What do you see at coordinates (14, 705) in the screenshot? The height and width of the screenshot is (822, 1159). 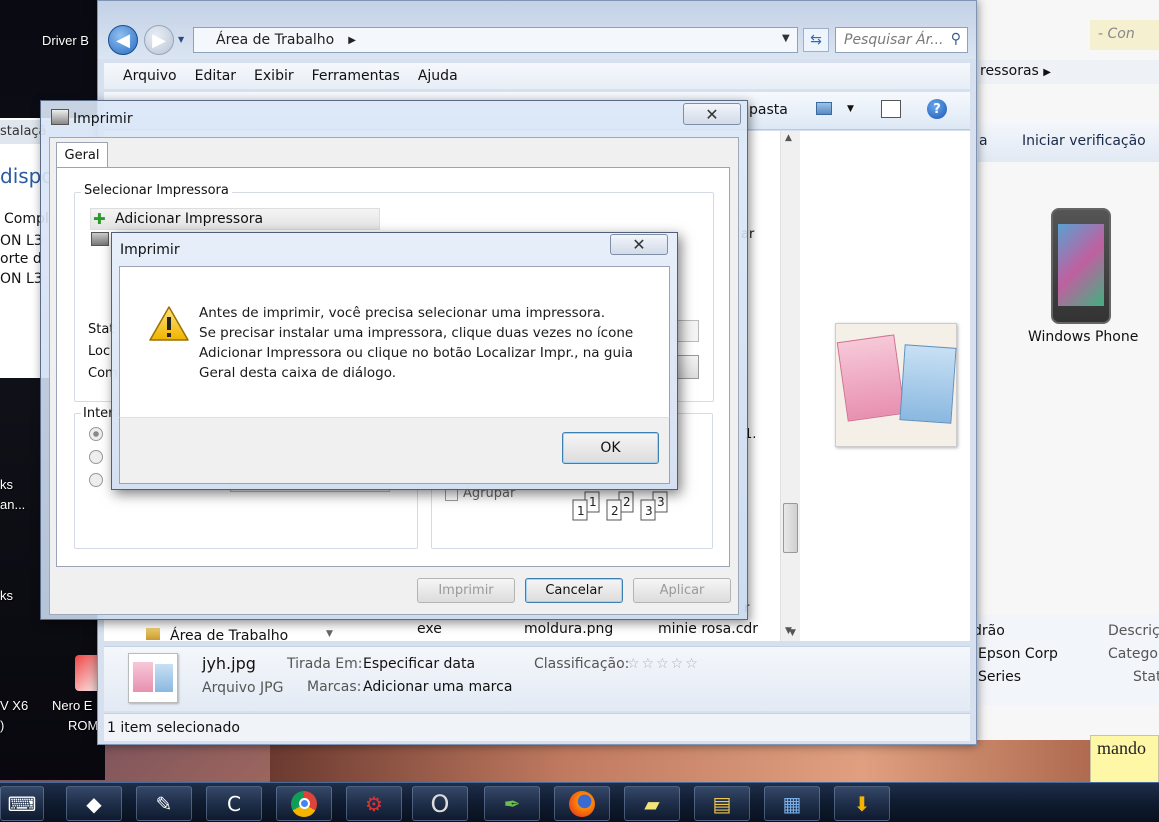 I see `desktop-icon-label: V X6` at bounding box center [14, 705].